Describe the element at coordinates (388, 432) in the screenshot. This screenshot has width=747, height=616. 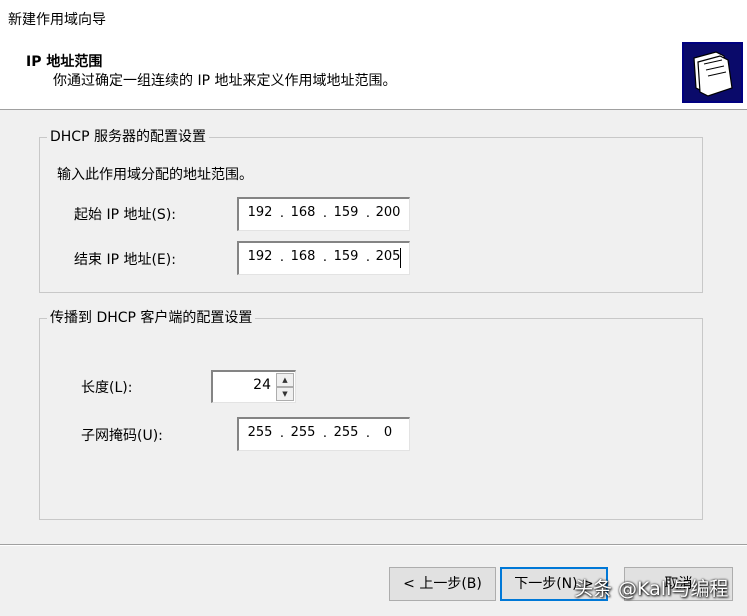
I see `mask-octet-4: 0` at that location.